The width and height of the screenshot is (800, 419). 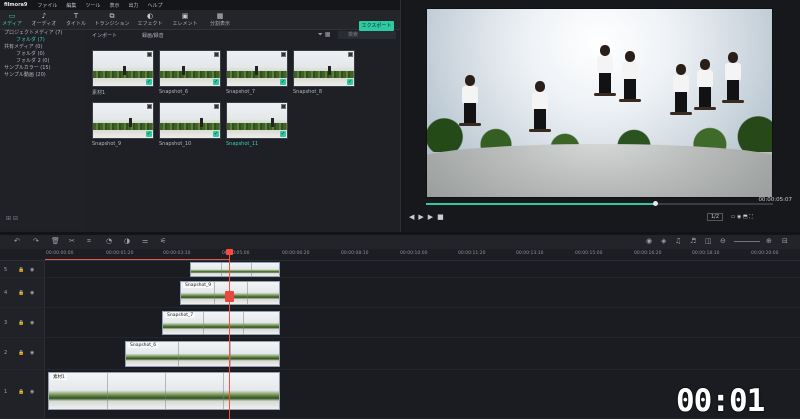 I want to click on redo-icon: ↷, so click(x=36, y=241).